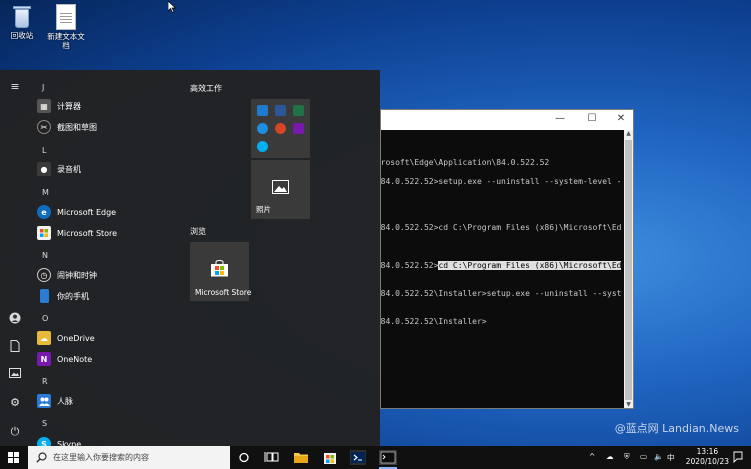 The image size is (751, 469). I want to click on app-item-microsoft-store: Microsoft Store, so click(77, 233).